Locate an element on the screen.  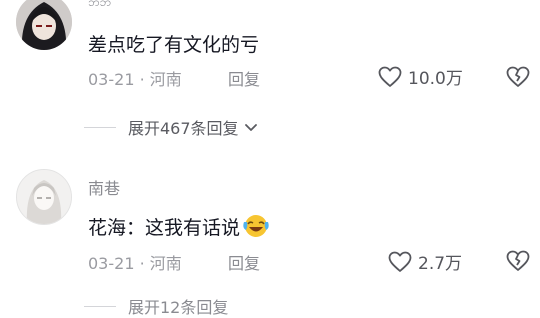
comment-username: 南巷 is located at coordinates (104, 187).